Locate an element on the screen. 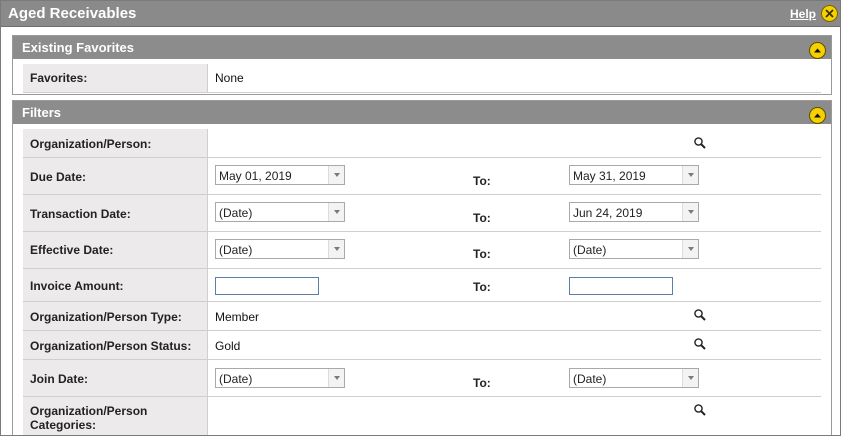  org-person-status-value: Gold is located at coordinates (228, 346).